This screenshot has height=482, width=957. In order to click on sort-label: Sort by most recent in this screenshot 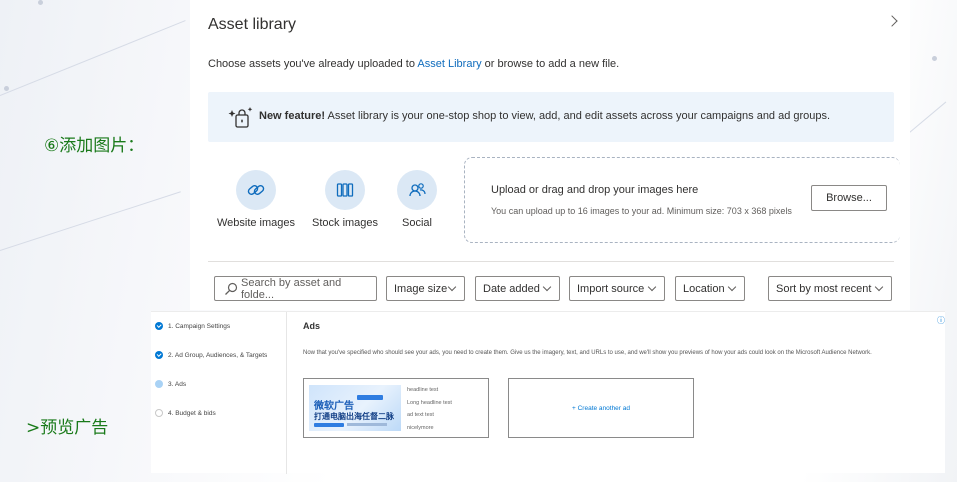, I will do `click(824, 288)`.